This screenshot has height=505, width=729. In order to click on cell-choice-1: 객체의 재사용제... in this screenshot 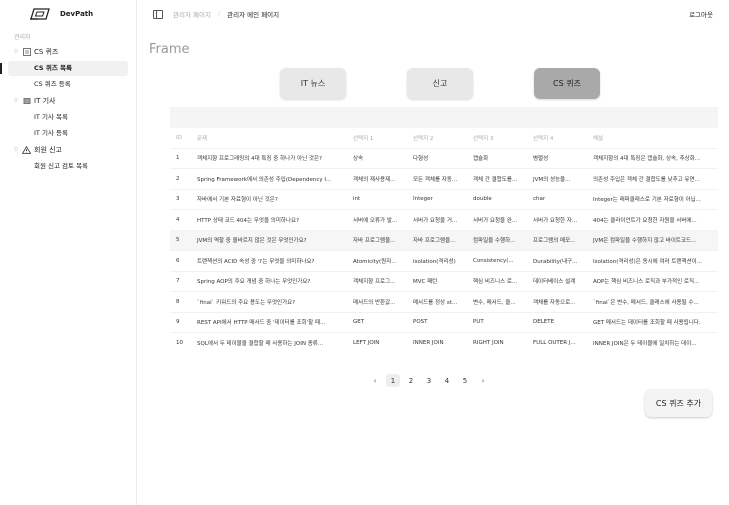, I will do `click(377, 178)`.